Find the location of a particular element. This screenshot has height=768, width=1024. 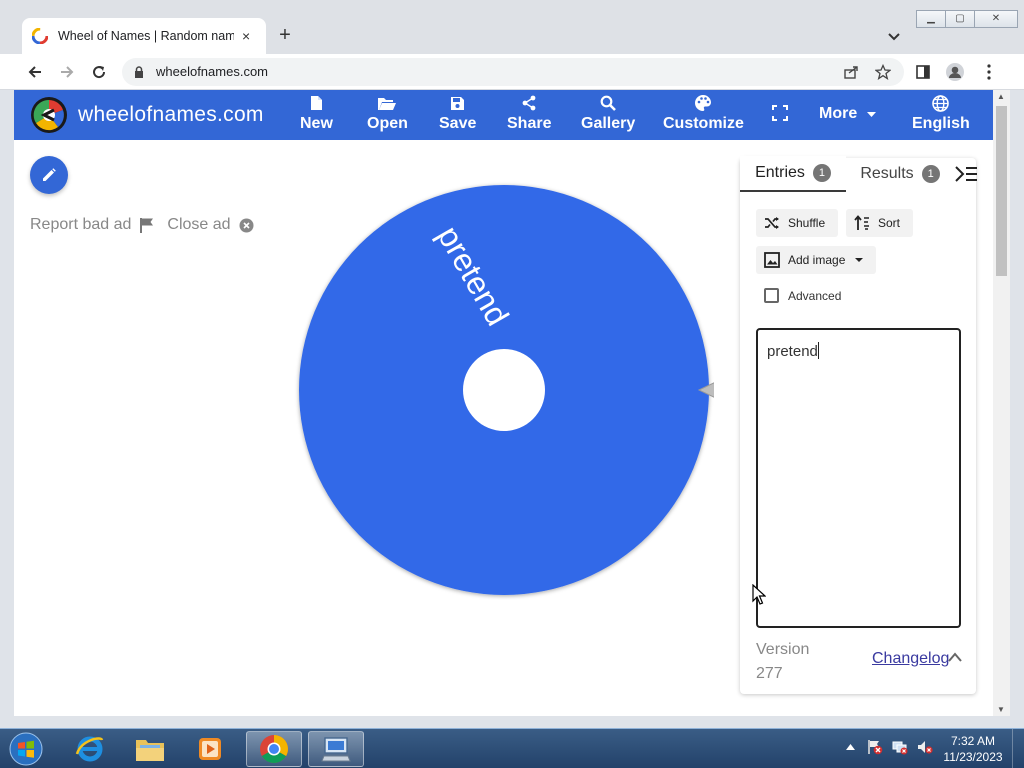

ad-controls: Report bad ad Close ad is located at coordinates (142, 225).